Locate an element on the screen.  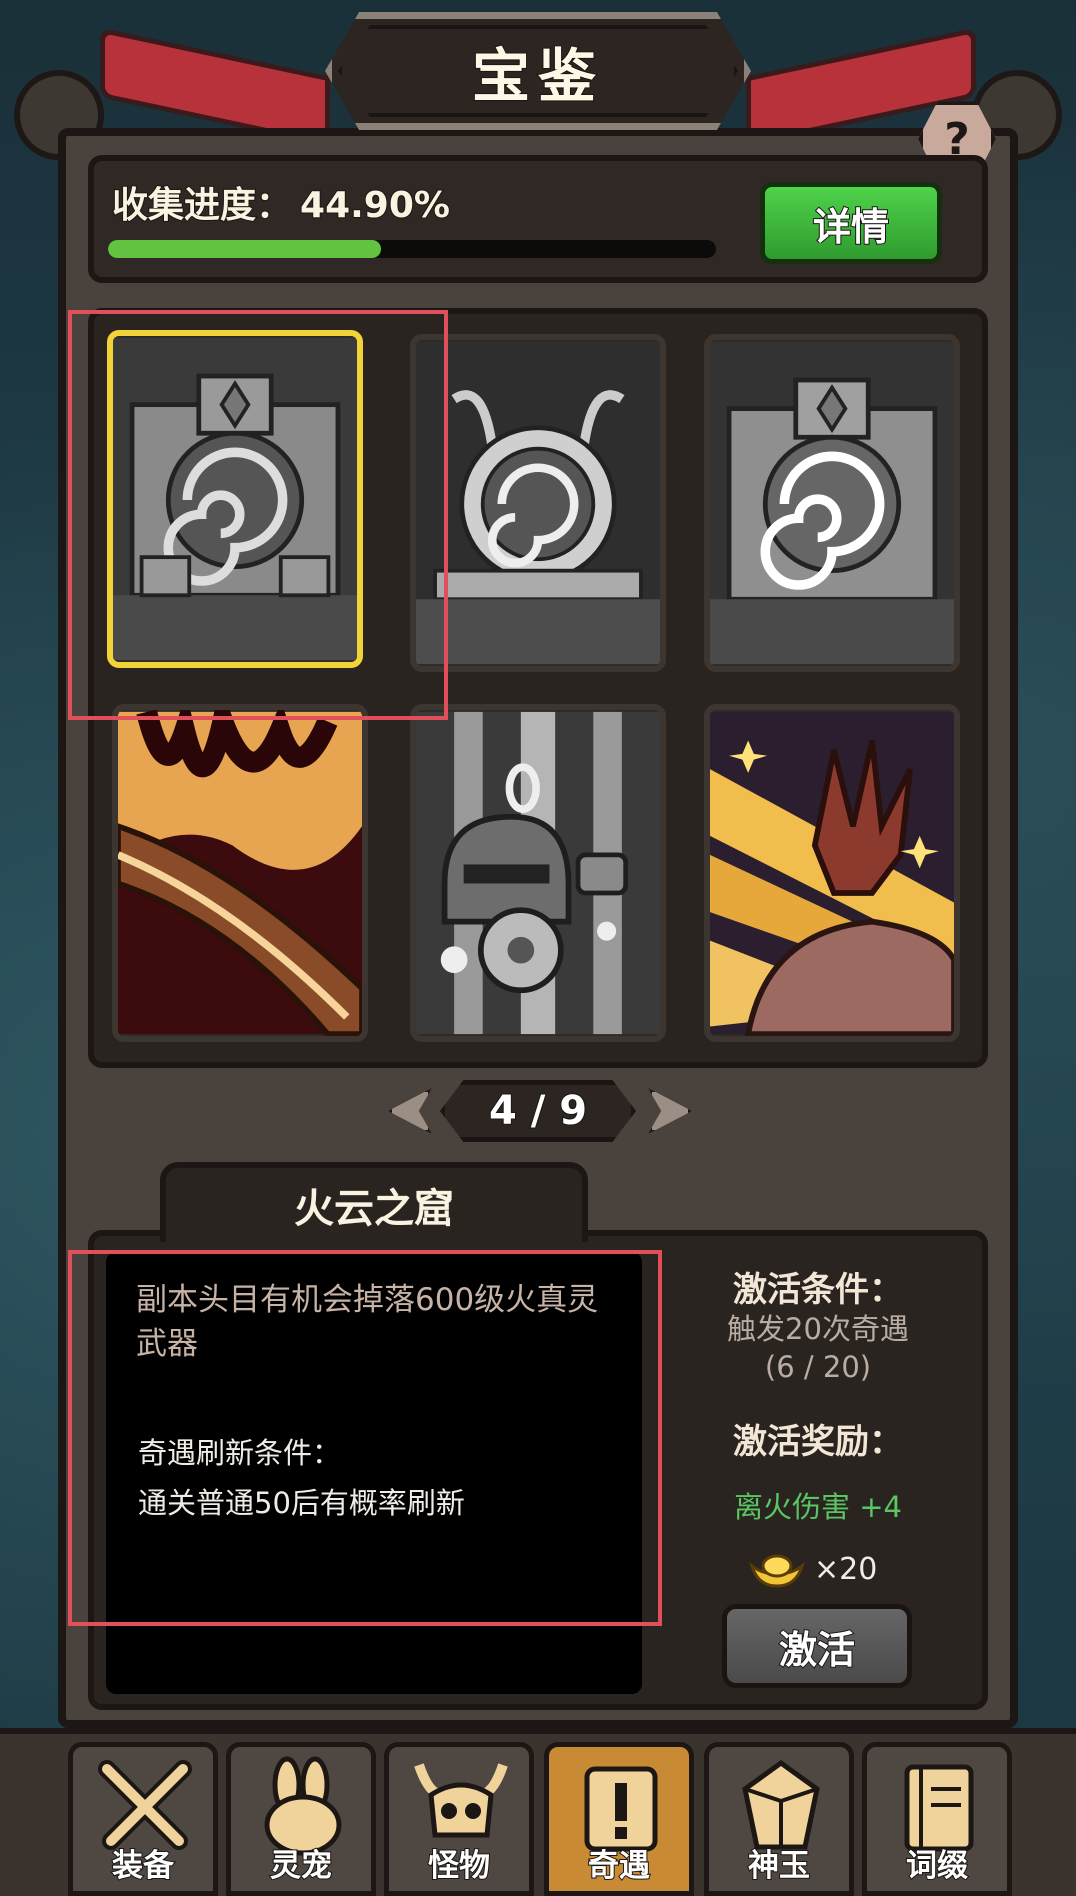
magic-hand-card is located at coordinates (832, 873).